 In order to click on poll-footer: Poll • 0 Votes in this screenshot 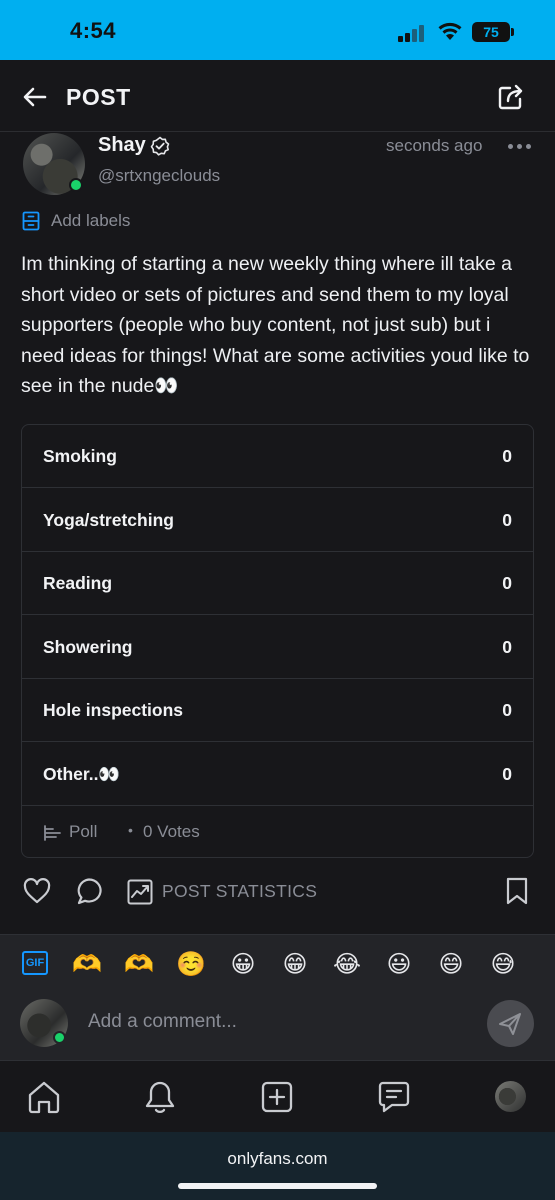, I will do `click(277, 831)`.